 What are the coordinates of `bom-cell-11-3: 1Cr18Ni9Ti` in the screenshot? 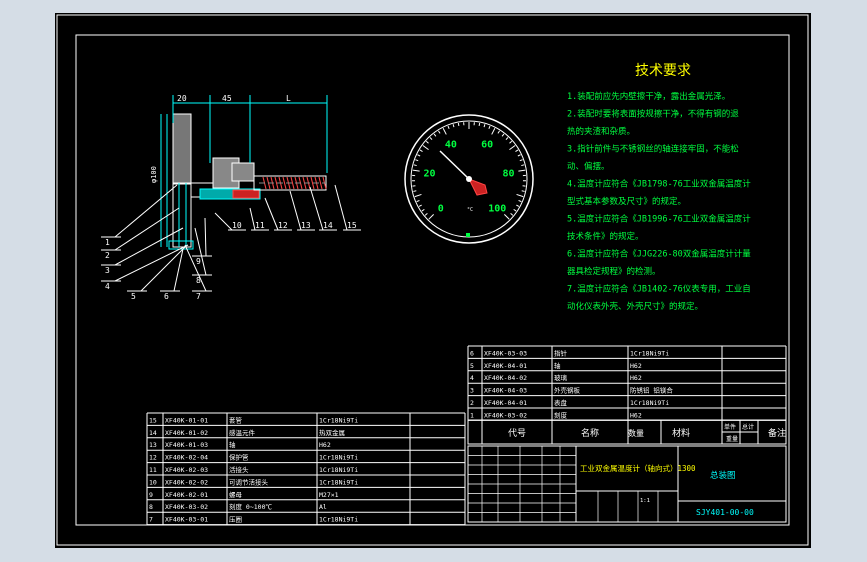 It's located at (338, 470).